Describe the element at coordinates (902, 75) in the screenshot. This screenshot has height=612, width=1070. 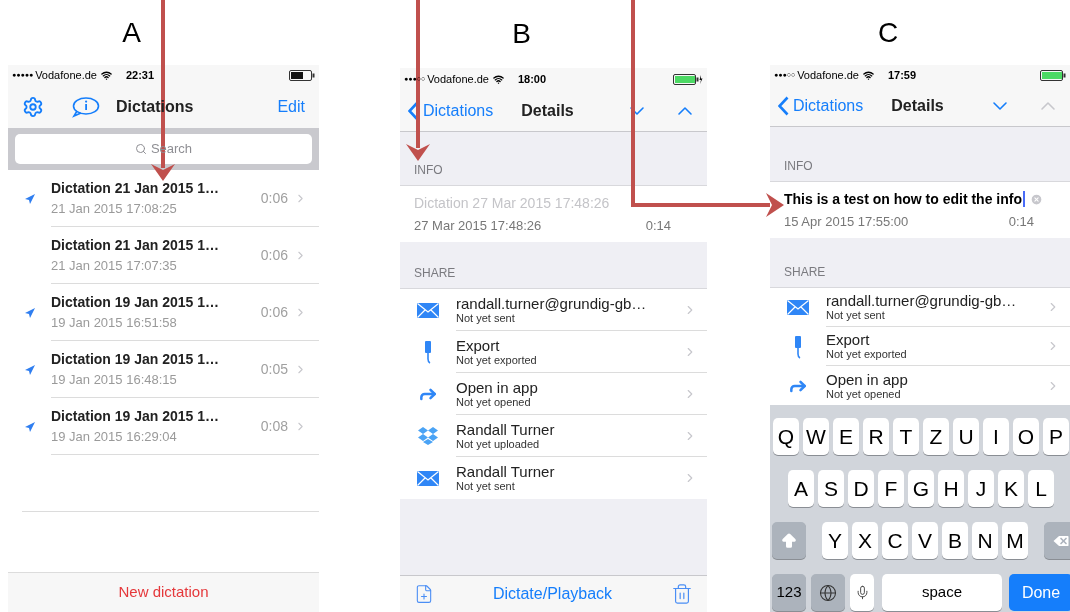
I see `status-time: 17:59` at that location.